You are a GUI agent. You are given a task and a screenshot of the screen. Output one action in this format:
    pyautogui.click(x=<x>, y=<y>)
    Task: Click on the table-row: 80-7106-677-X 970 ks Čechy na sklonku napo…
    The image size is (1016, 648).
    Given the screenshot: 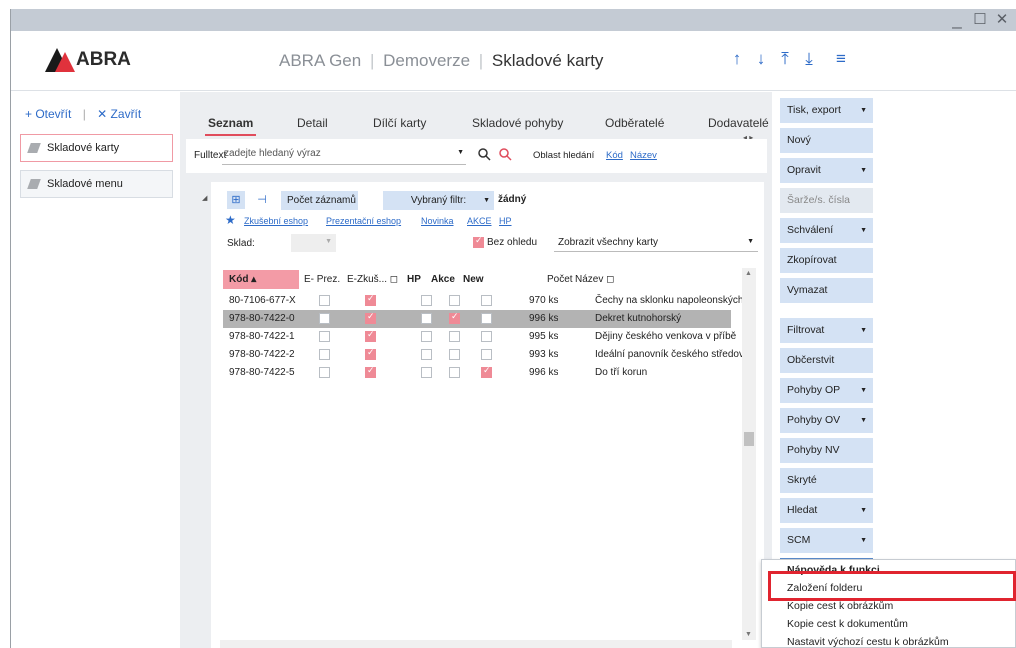 What is the action you would take?
    pyautogui.click(x=483, y=301)
    